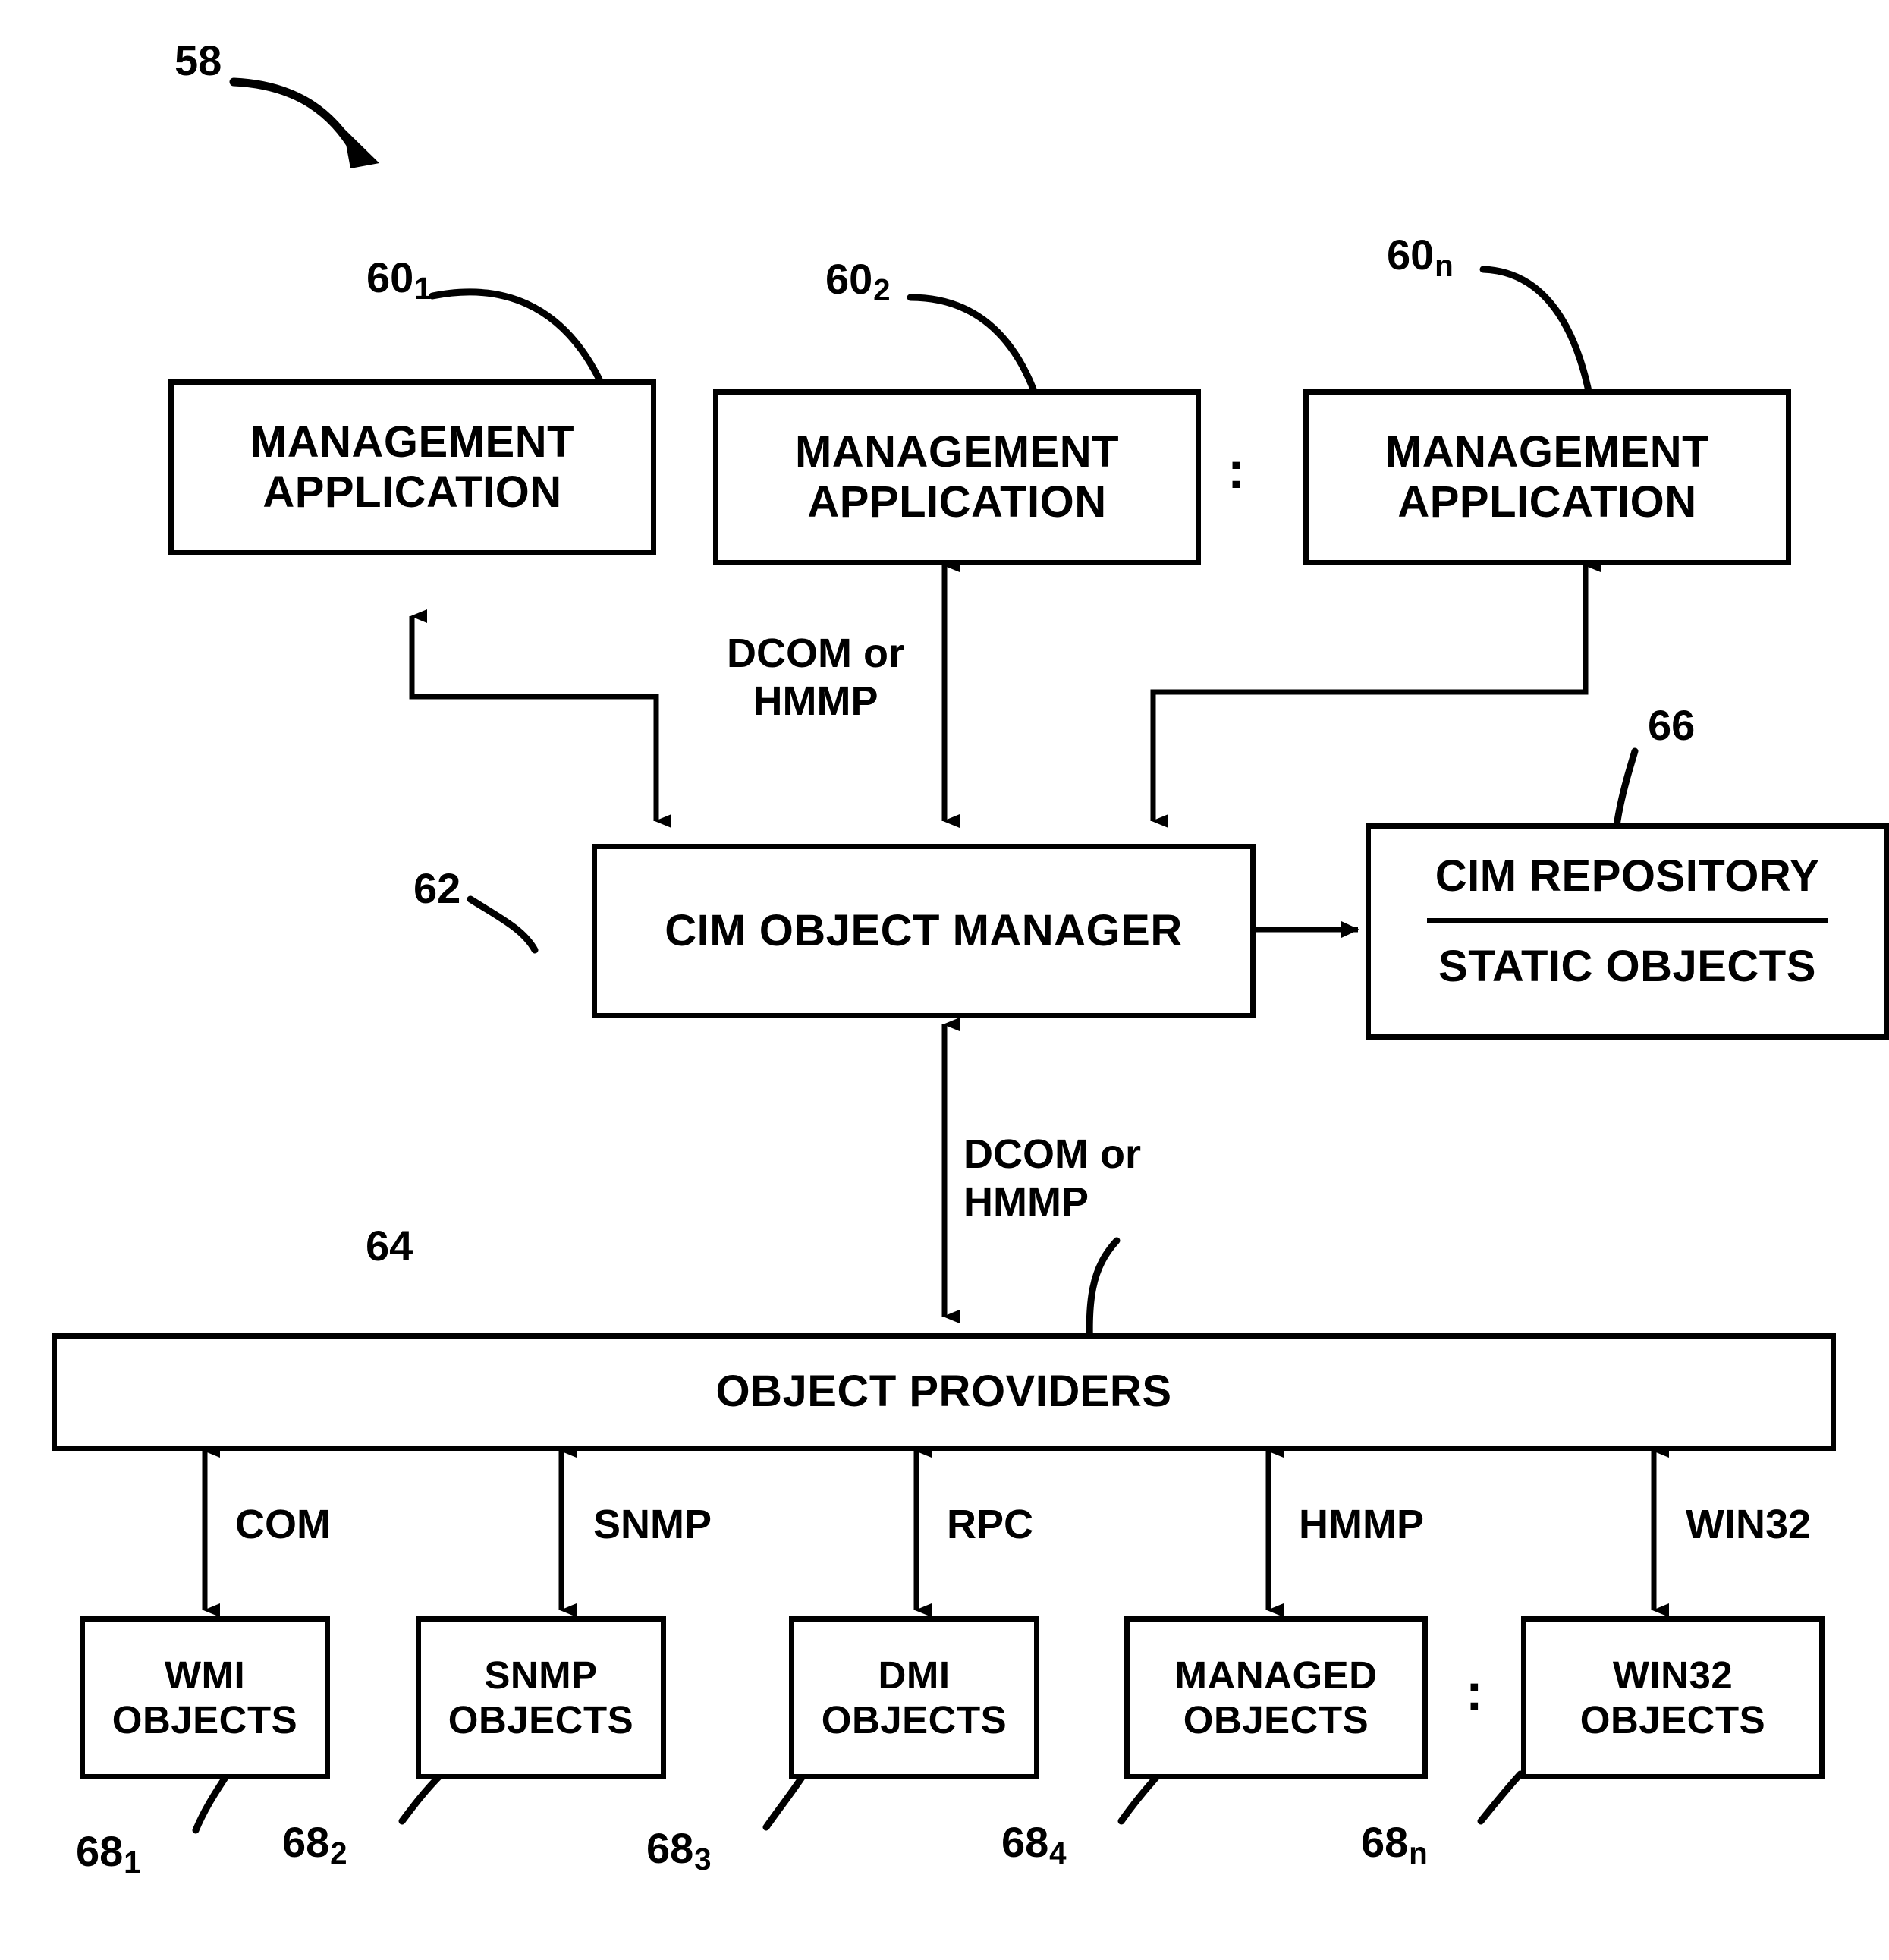 The image size is (1889, 1960). What do you see at coordinates (652, 1524) in the screenshot?
I see `protocol-label-snmp: SNMP` at bounding box center [652, 1524].